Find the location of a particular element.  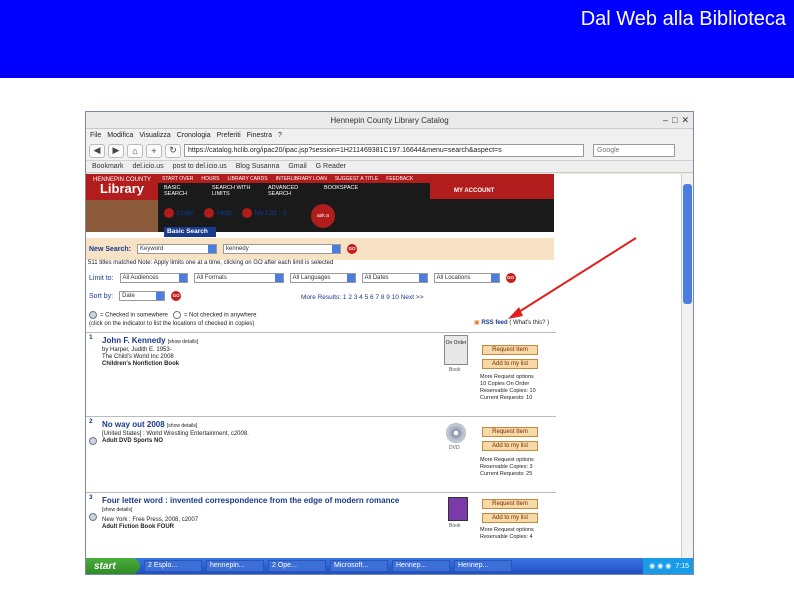

back-icon: ◀ is located at coordinates (97, 150).